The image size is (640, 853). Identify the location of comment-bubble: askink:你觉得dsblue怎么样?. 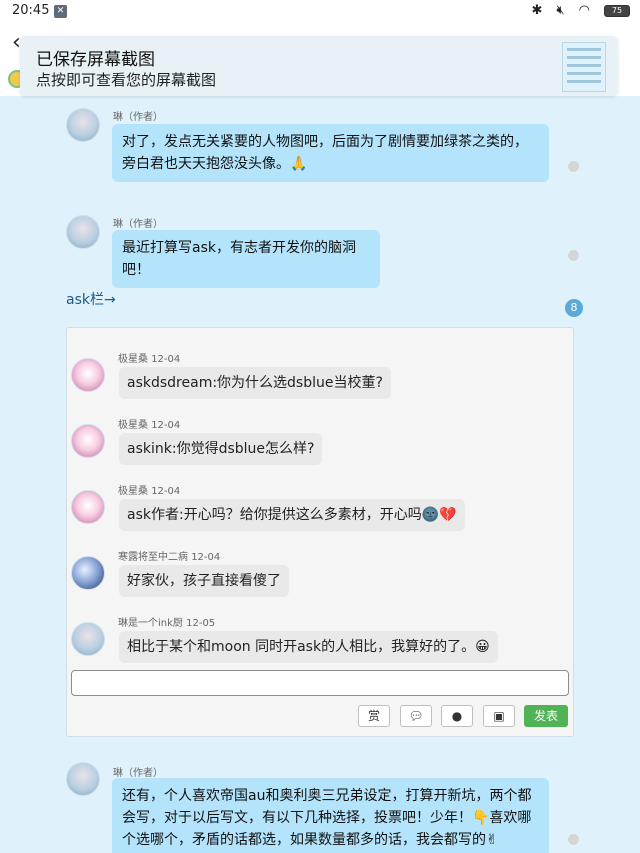
(221, 449).